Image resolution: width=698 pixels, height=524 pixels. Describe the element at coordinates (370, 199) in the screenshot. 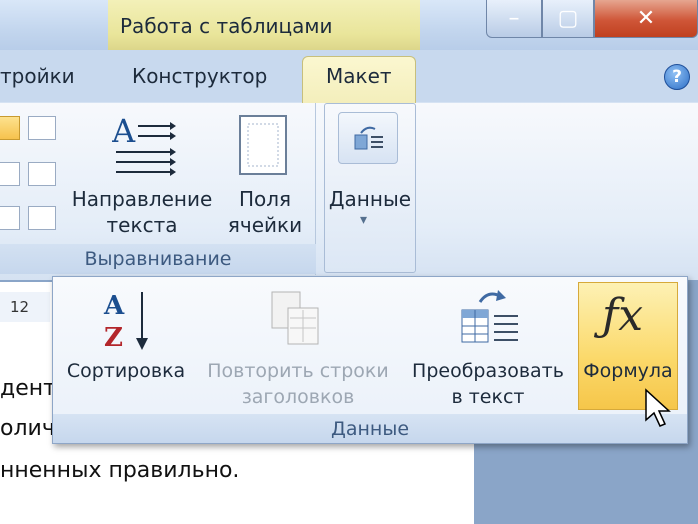

I see `data-button-label: Данные` at that location.